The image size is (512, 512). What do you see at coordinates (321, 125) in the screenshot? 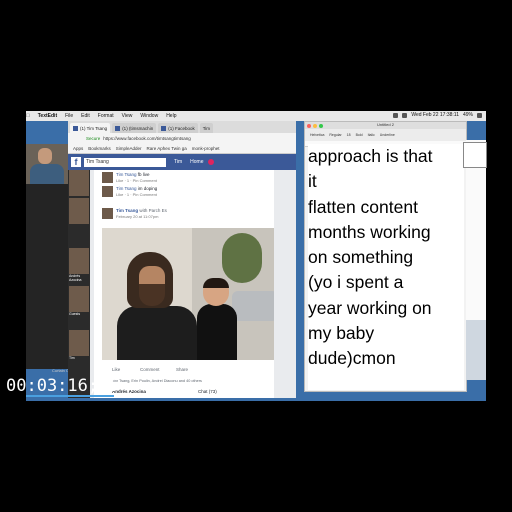
I see `zoom-icon` at bounding box center [321, 125].